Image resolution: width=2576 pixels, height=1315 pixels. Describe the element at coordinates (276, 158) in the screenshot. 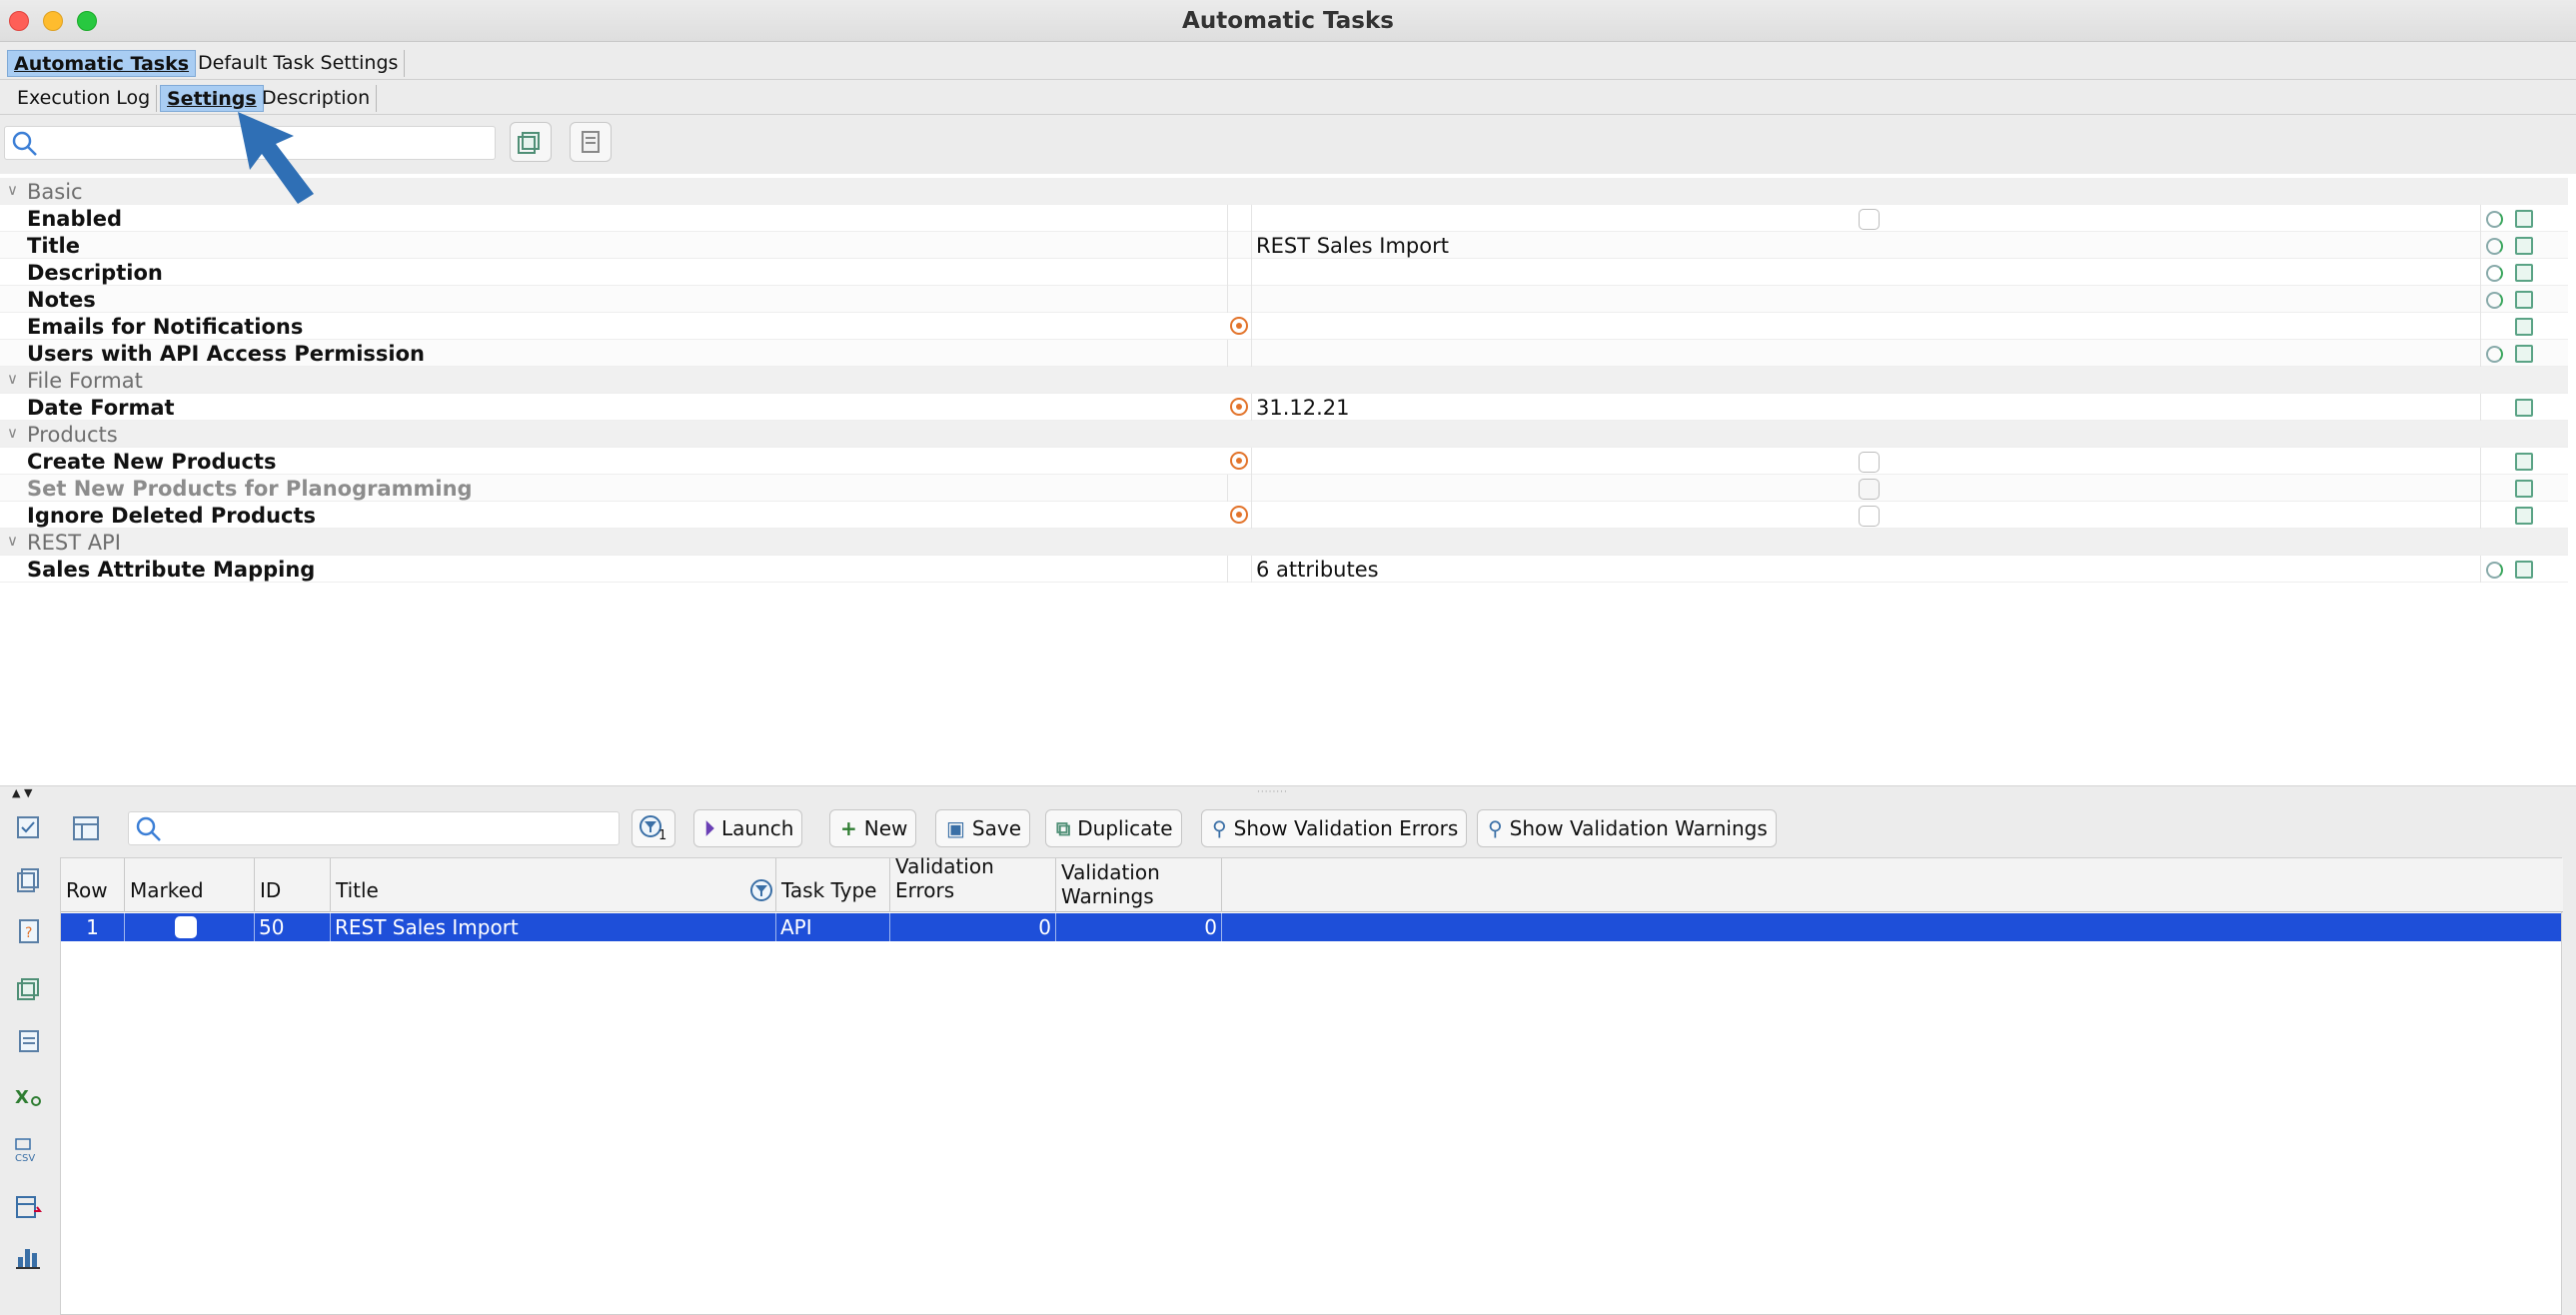

I see `pointer-arrow-icon` at that location.